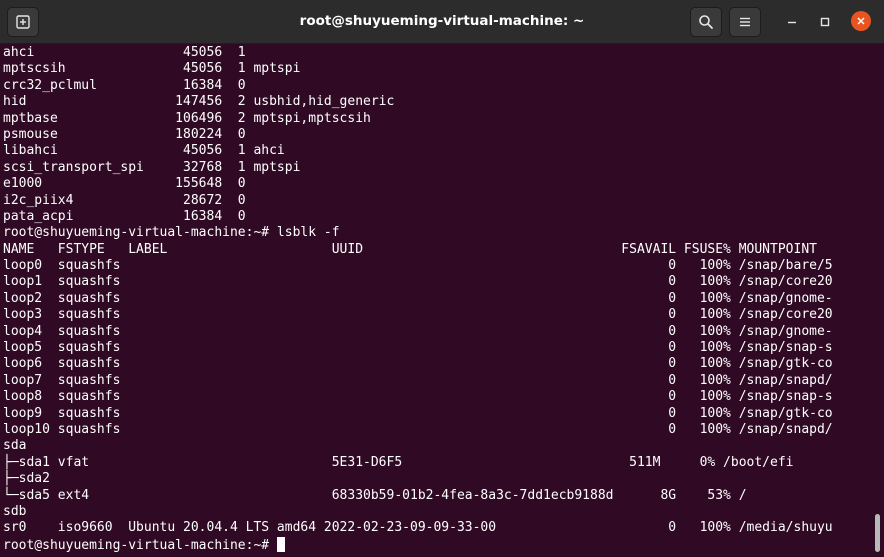 This screenshot has height=557, width=884. I want to click on shell-prompt: root@shuyueming-virtual-machine:~#, so click(140, 545).